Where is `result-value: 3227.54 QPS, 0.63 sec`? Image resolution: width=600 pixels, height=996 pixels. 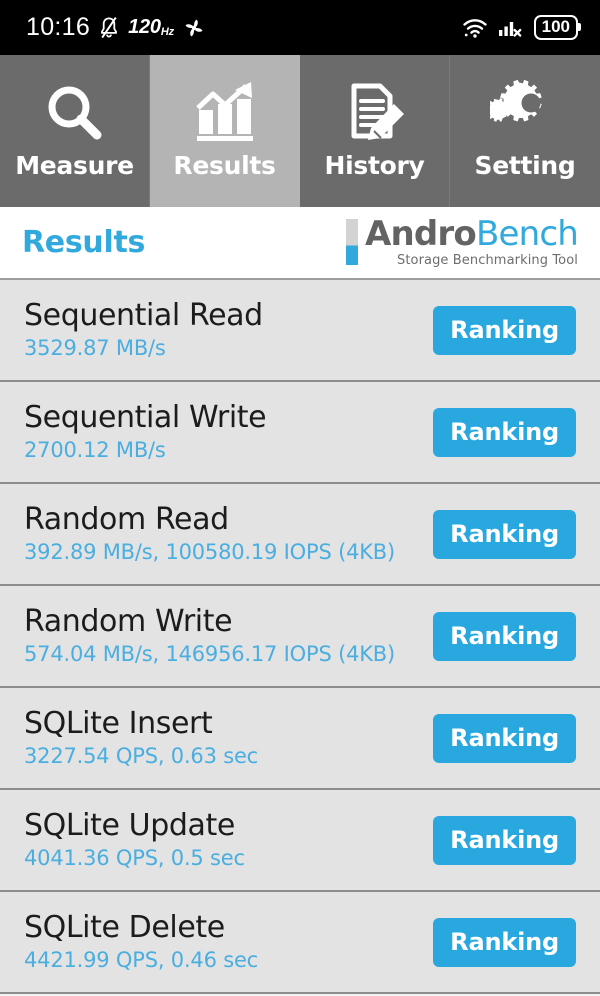
result-value: 3227.54 QPS, 0.63 sec is located at coordinates (141, 756).